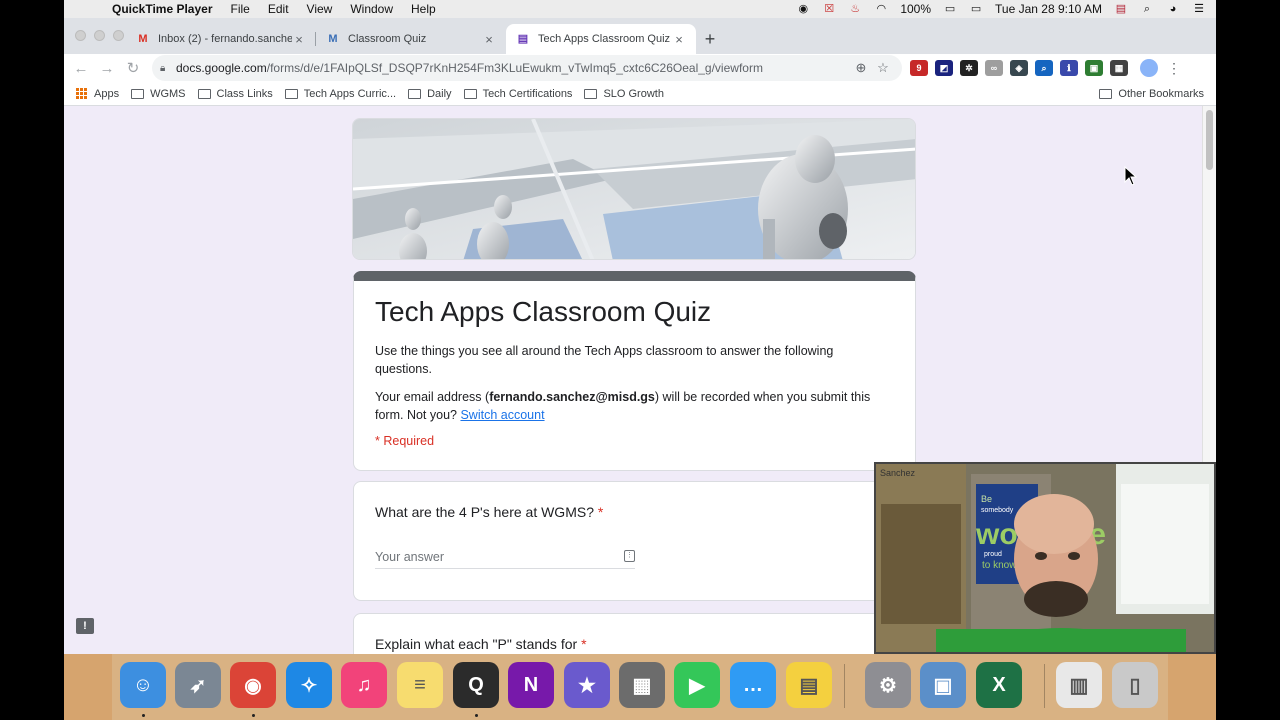 This screenshot has width=1280, height=720. I want to click on bookmark-apps: Apps, so click(97, 93).